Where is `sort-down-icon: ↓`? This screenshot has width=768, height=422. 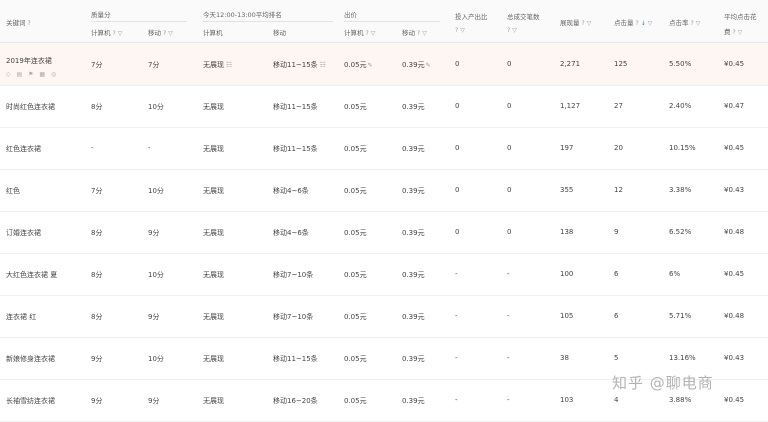
sort-down-icon: ↓ is located at coordinates (643, 23).